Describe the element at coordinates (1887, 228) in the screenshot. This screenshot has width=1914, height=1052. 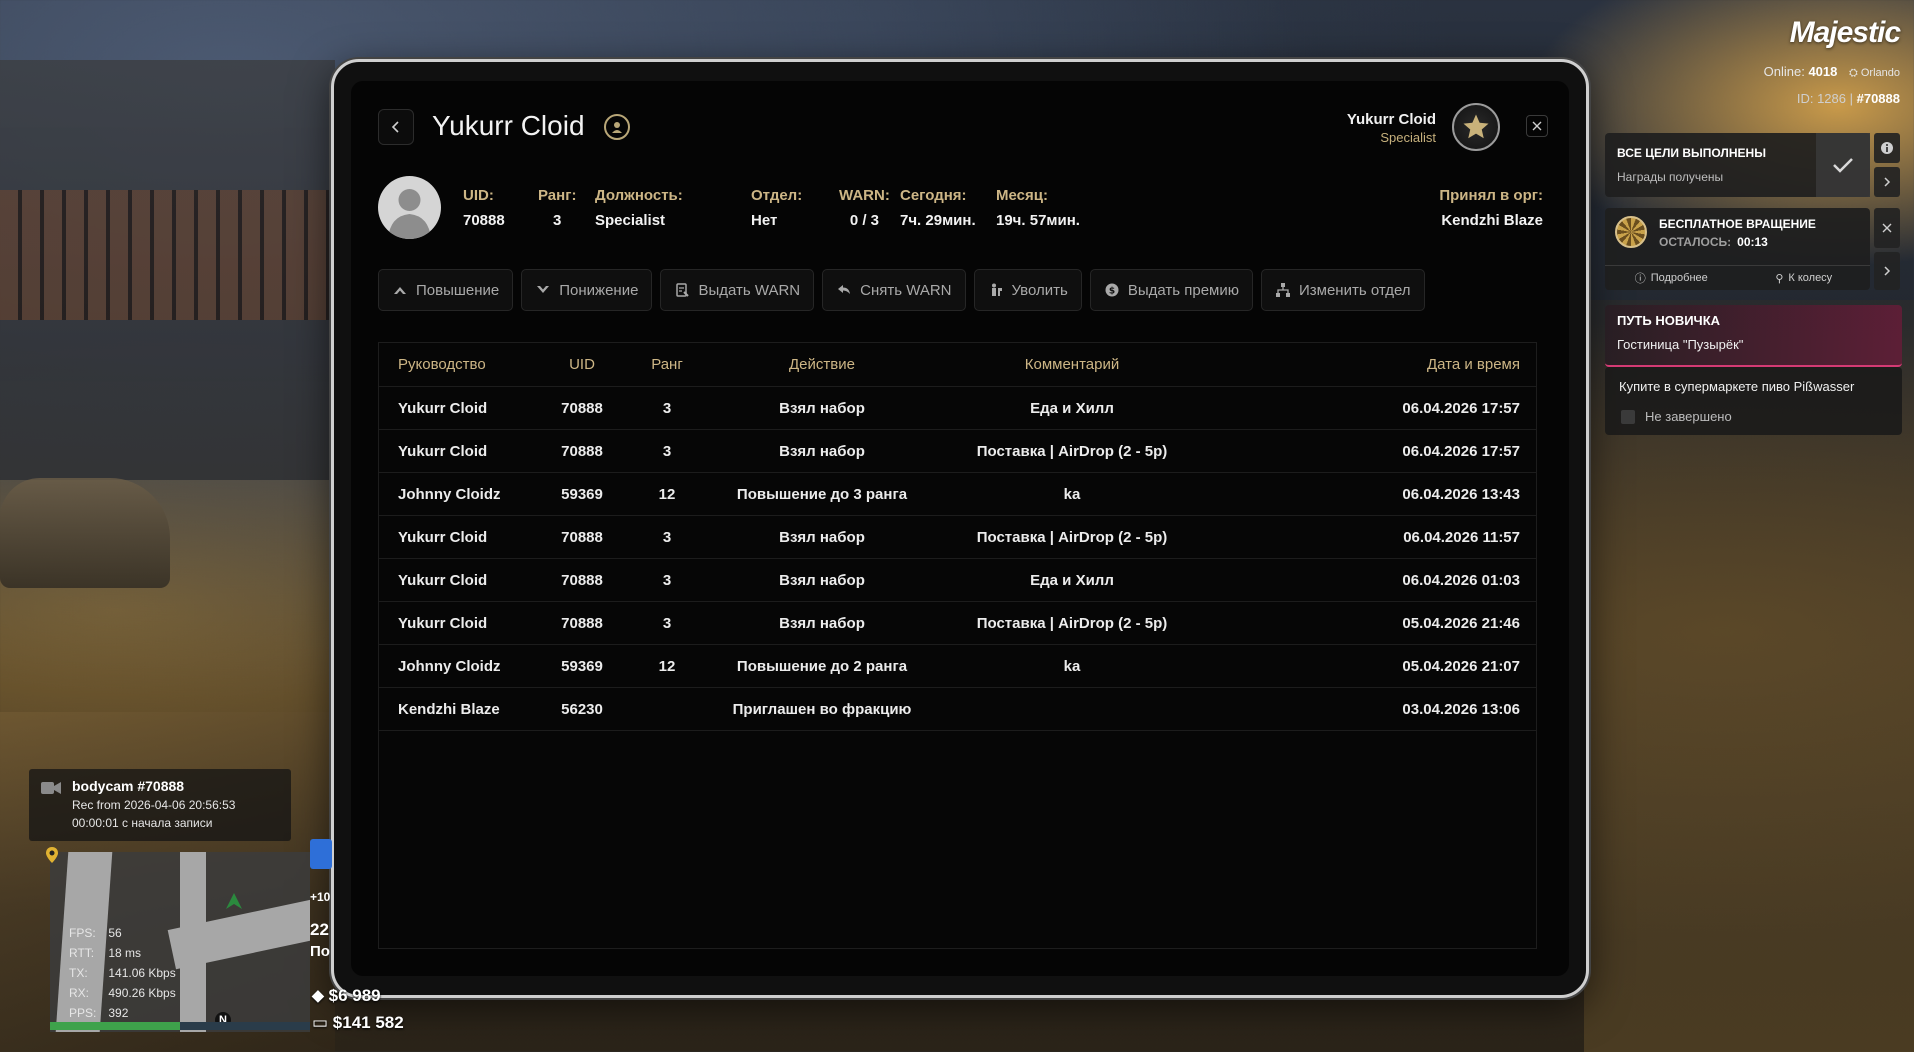
I see `spin-close-button` at that location.